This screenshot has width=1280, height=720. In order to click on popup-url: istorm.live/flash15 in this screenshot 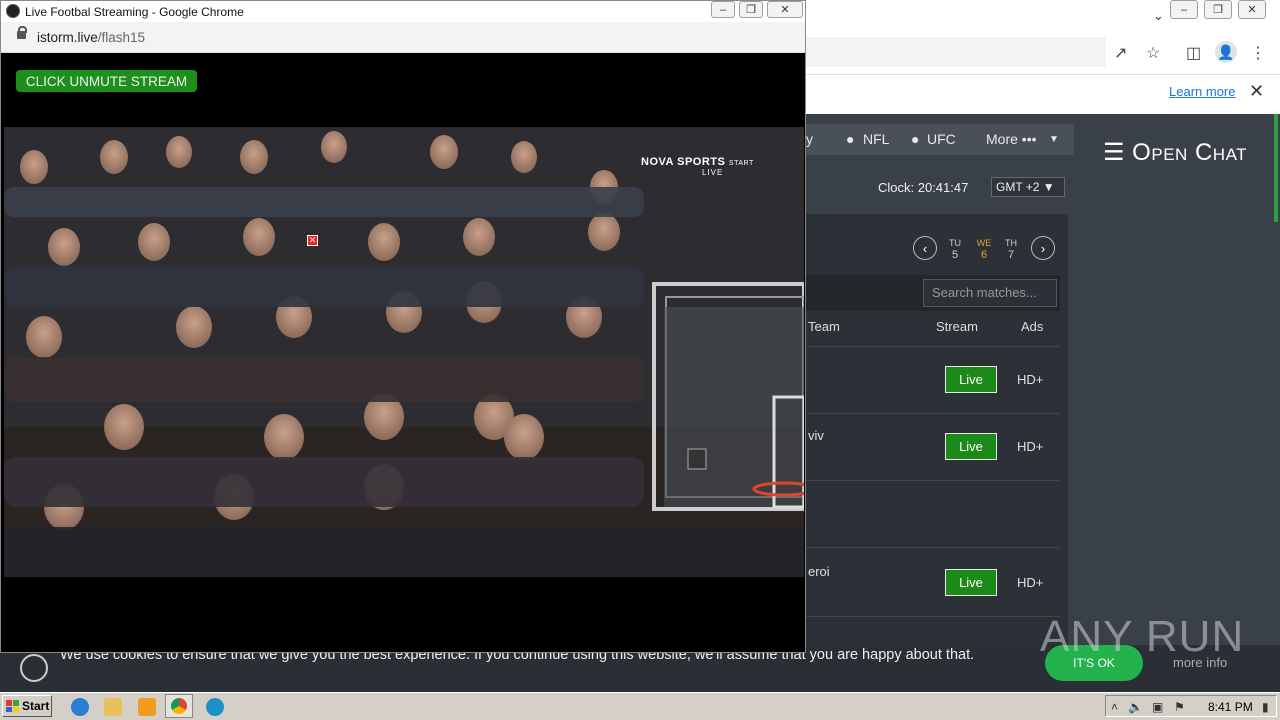, I will do `click(91, 37)`.